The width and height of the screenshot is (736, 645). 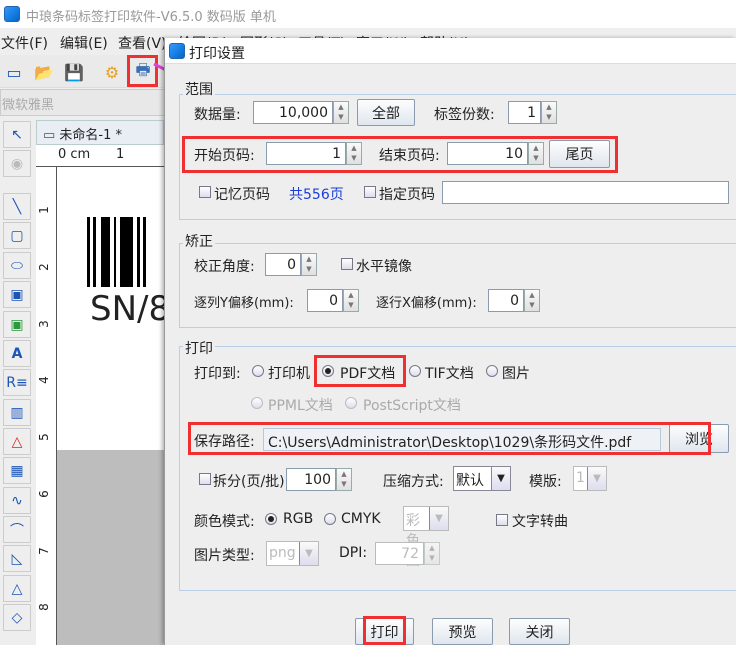 What do you see at coordinates (44, 72) in the screenshot?
I see `open-folder-icon: 📂` at bounding box center [44, 72].